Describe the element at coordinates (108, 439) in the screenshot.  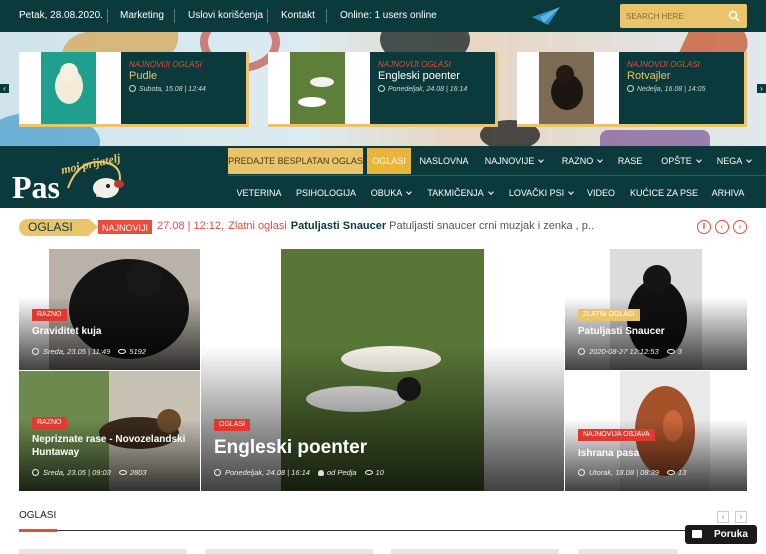
I see `post-title: Nepriznate rase - Novozelandski` at that location.